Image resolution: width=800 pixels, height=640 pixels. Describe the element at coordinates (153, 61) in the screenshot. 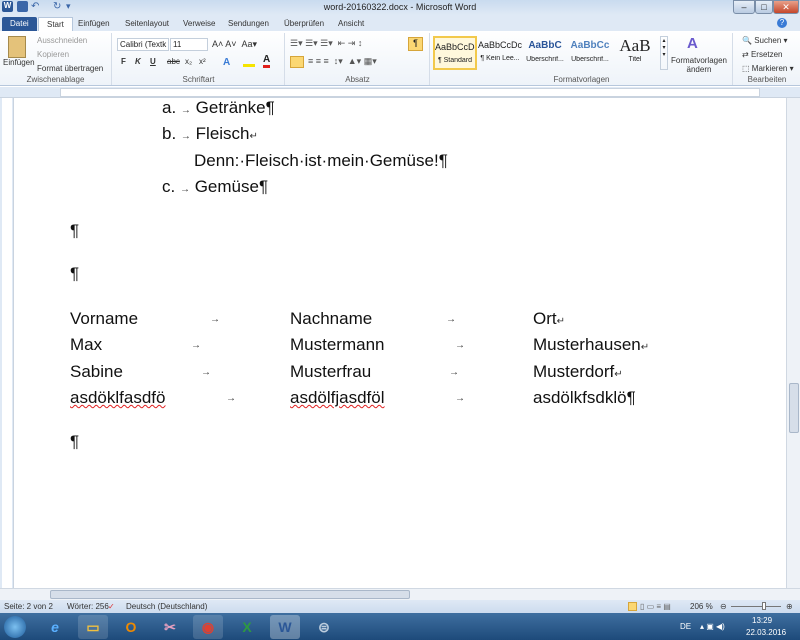

I see `underline-button: U` at that location.